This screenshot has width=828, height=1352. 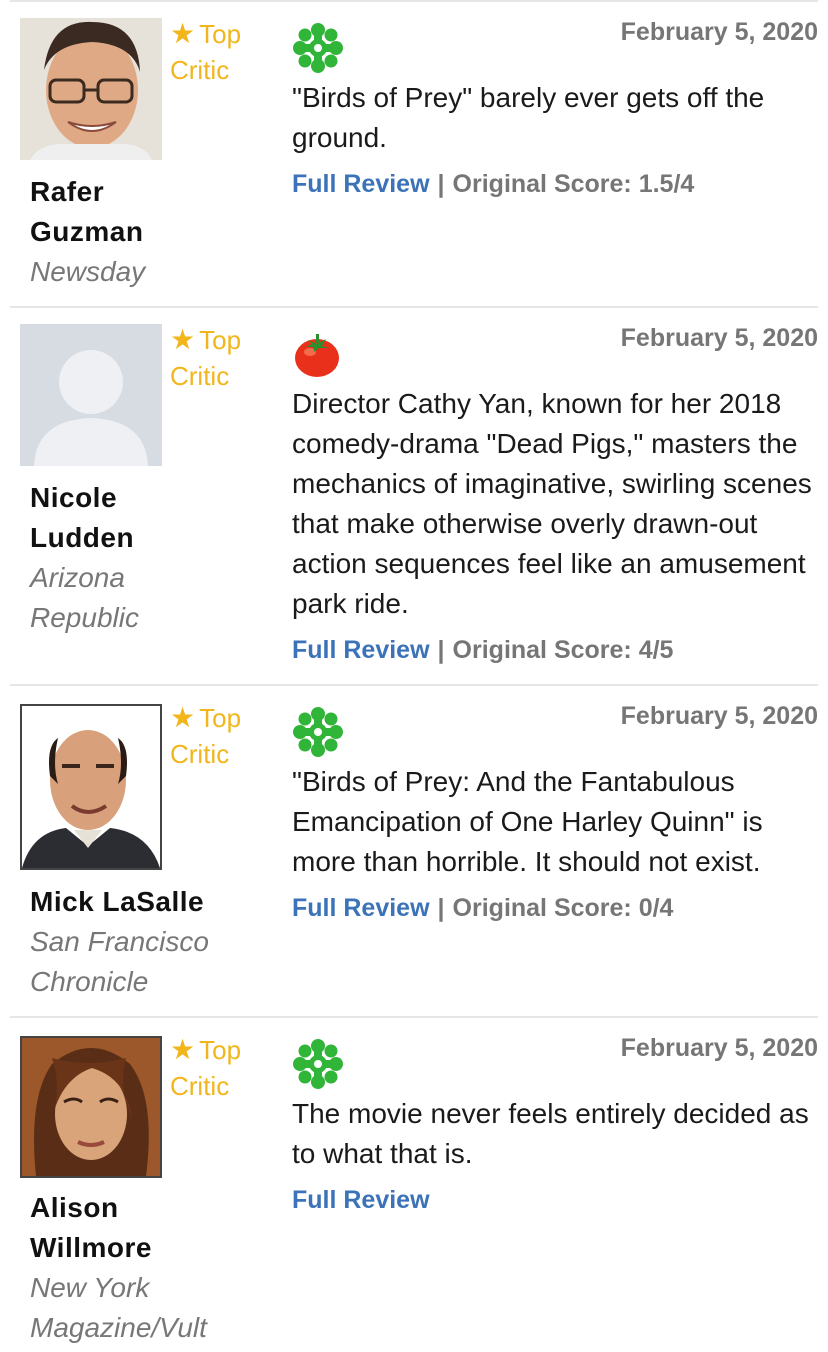 I want to click on critic-name: Nicole Ludden, so click(x=145, y=518).